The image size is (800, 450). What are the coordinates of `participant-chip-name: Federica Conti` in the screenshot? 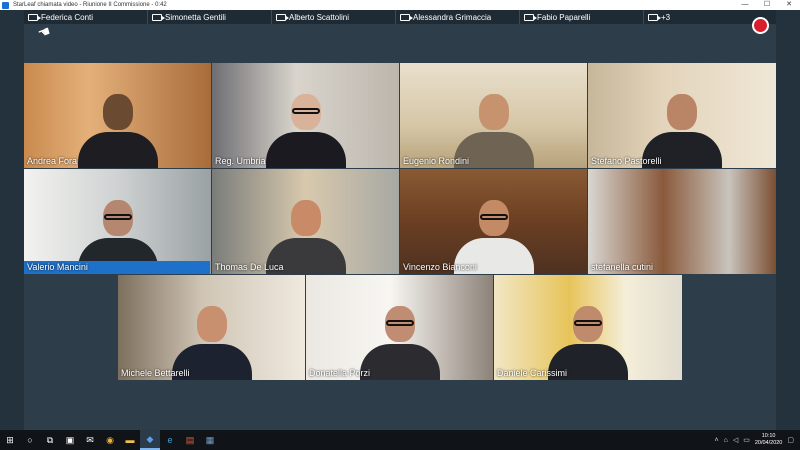 It's located at (67, 17).